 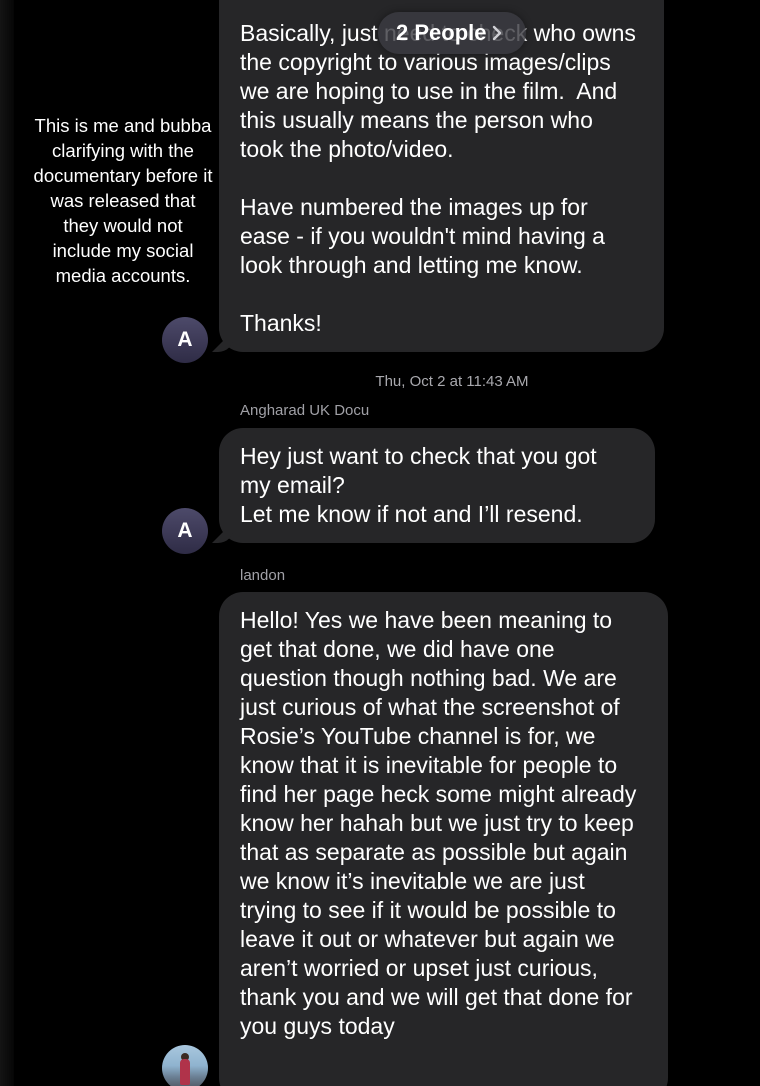 What do you see at coordinates (305, 410) in the screenshot?
I see `sender-name: Angharad UK Docu` at bounding box center [305, 410].